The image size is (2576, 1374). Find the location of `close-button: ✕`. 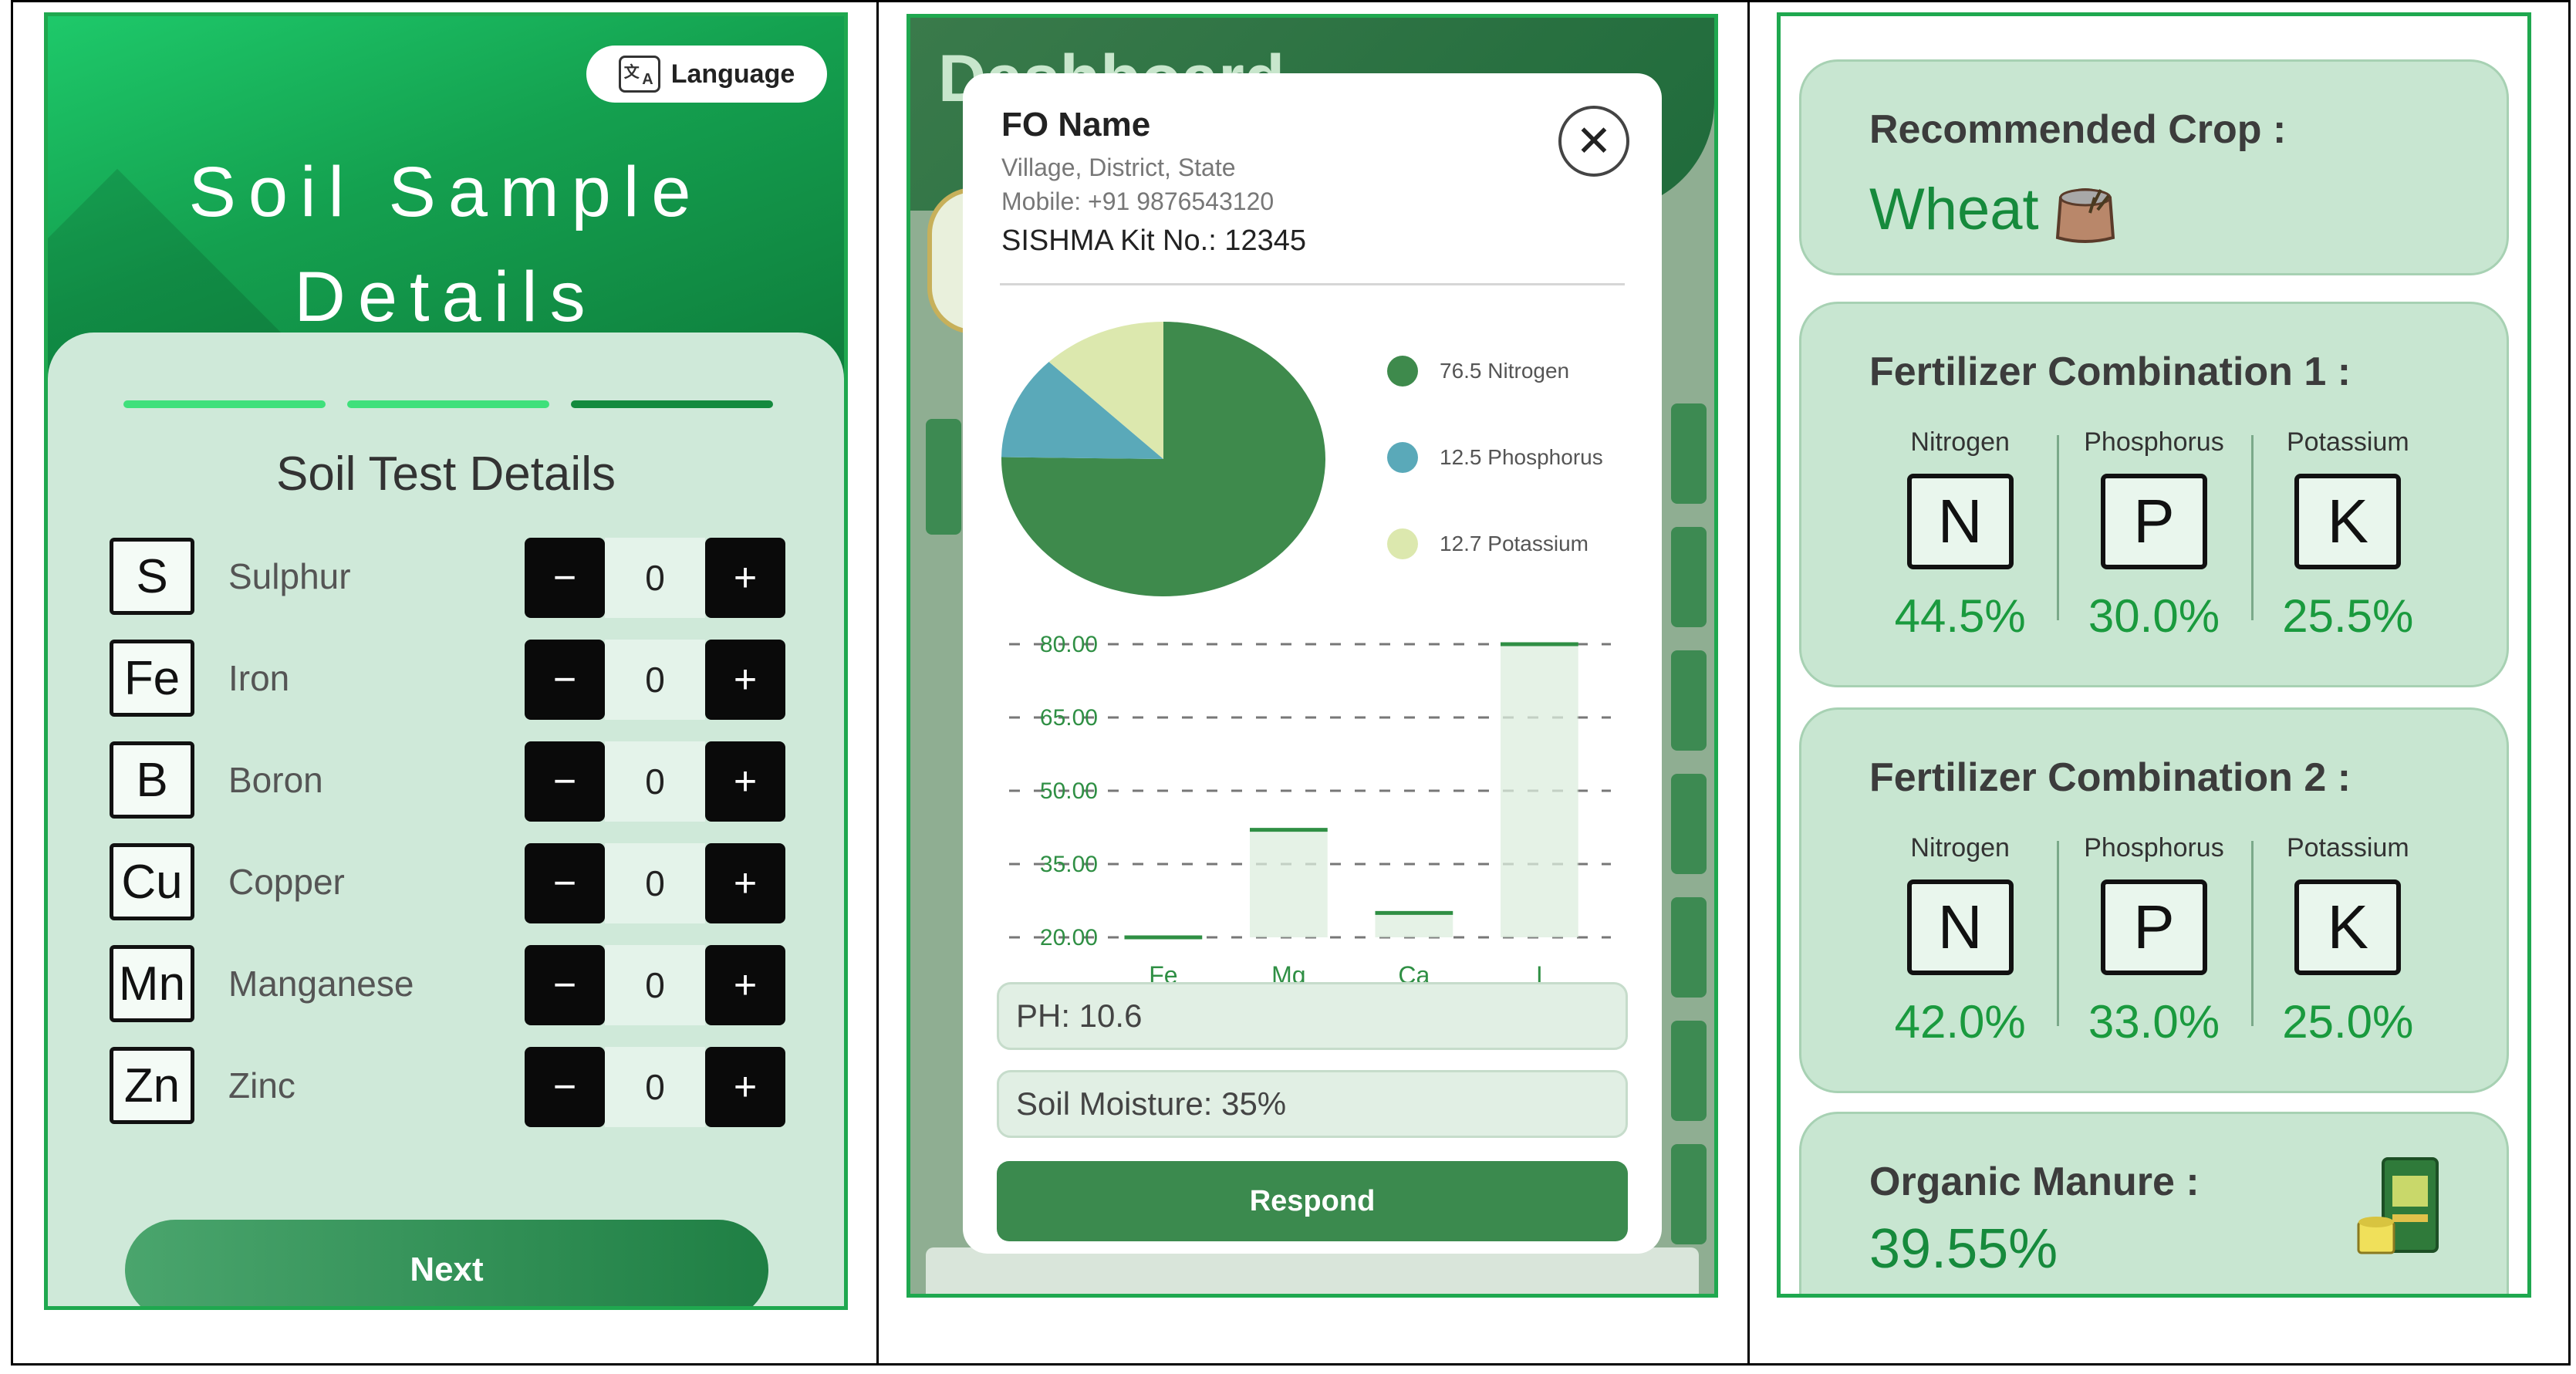

close-button: ✕ is located at coordinates (1593, 141).